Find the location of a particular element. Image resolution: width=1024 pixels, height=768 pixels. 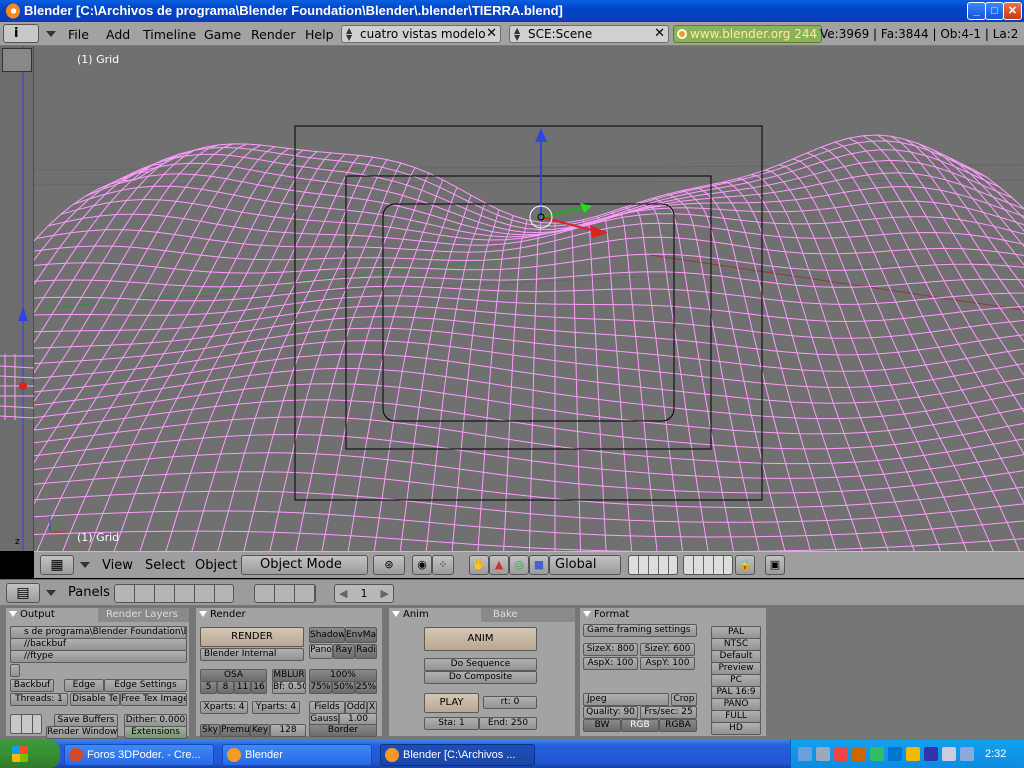

pivot-icon: ⊛ is located at coordinates (389, 565).